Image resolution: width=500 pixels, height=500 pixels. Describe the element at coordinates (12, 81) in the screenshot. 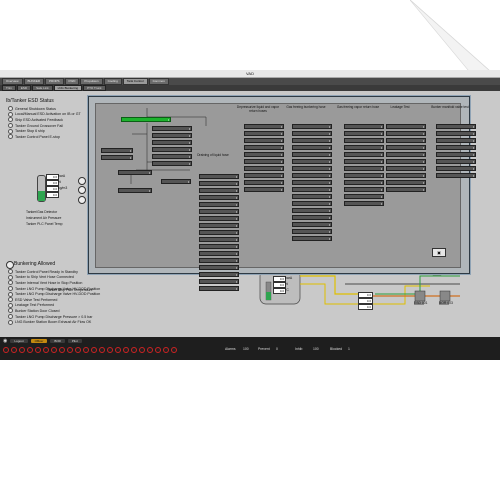

I see `menu-item: Overview` at that location.